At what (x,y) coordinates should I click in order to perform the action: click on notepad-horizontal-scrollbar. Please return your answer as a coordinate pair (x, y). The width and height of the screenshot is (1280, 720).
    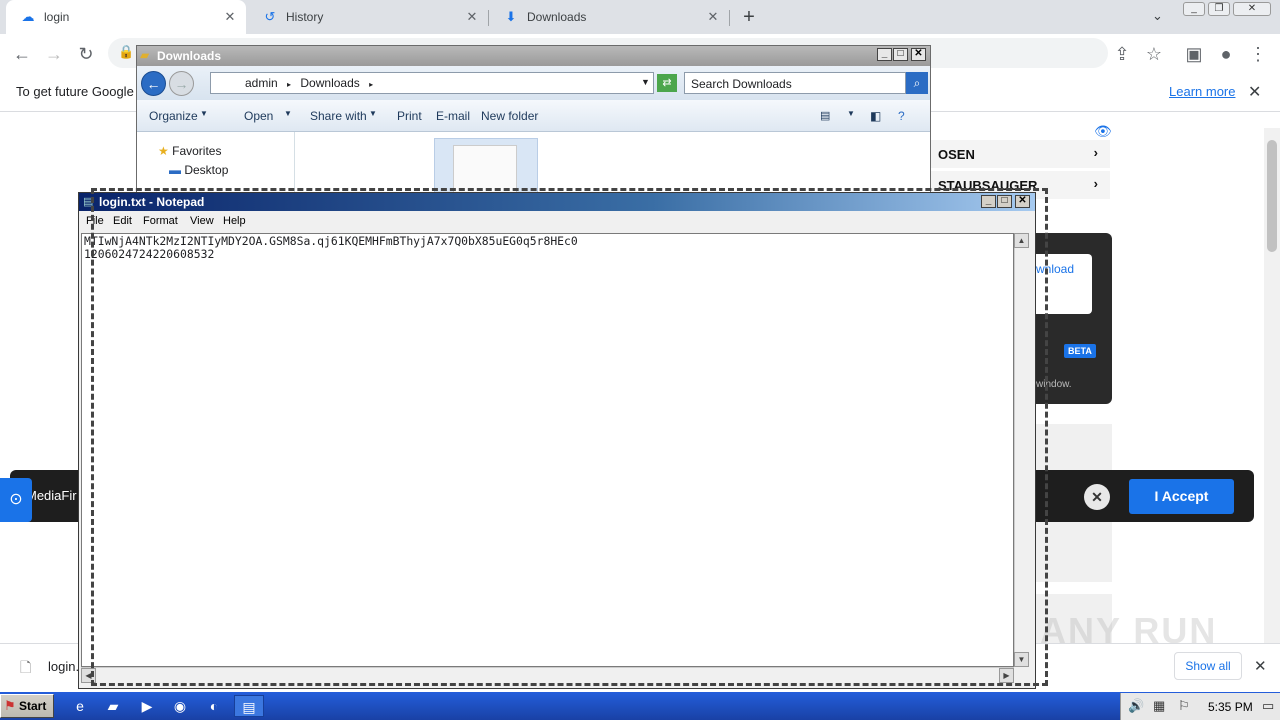
    Looking at the image, I should click on (547, 675).